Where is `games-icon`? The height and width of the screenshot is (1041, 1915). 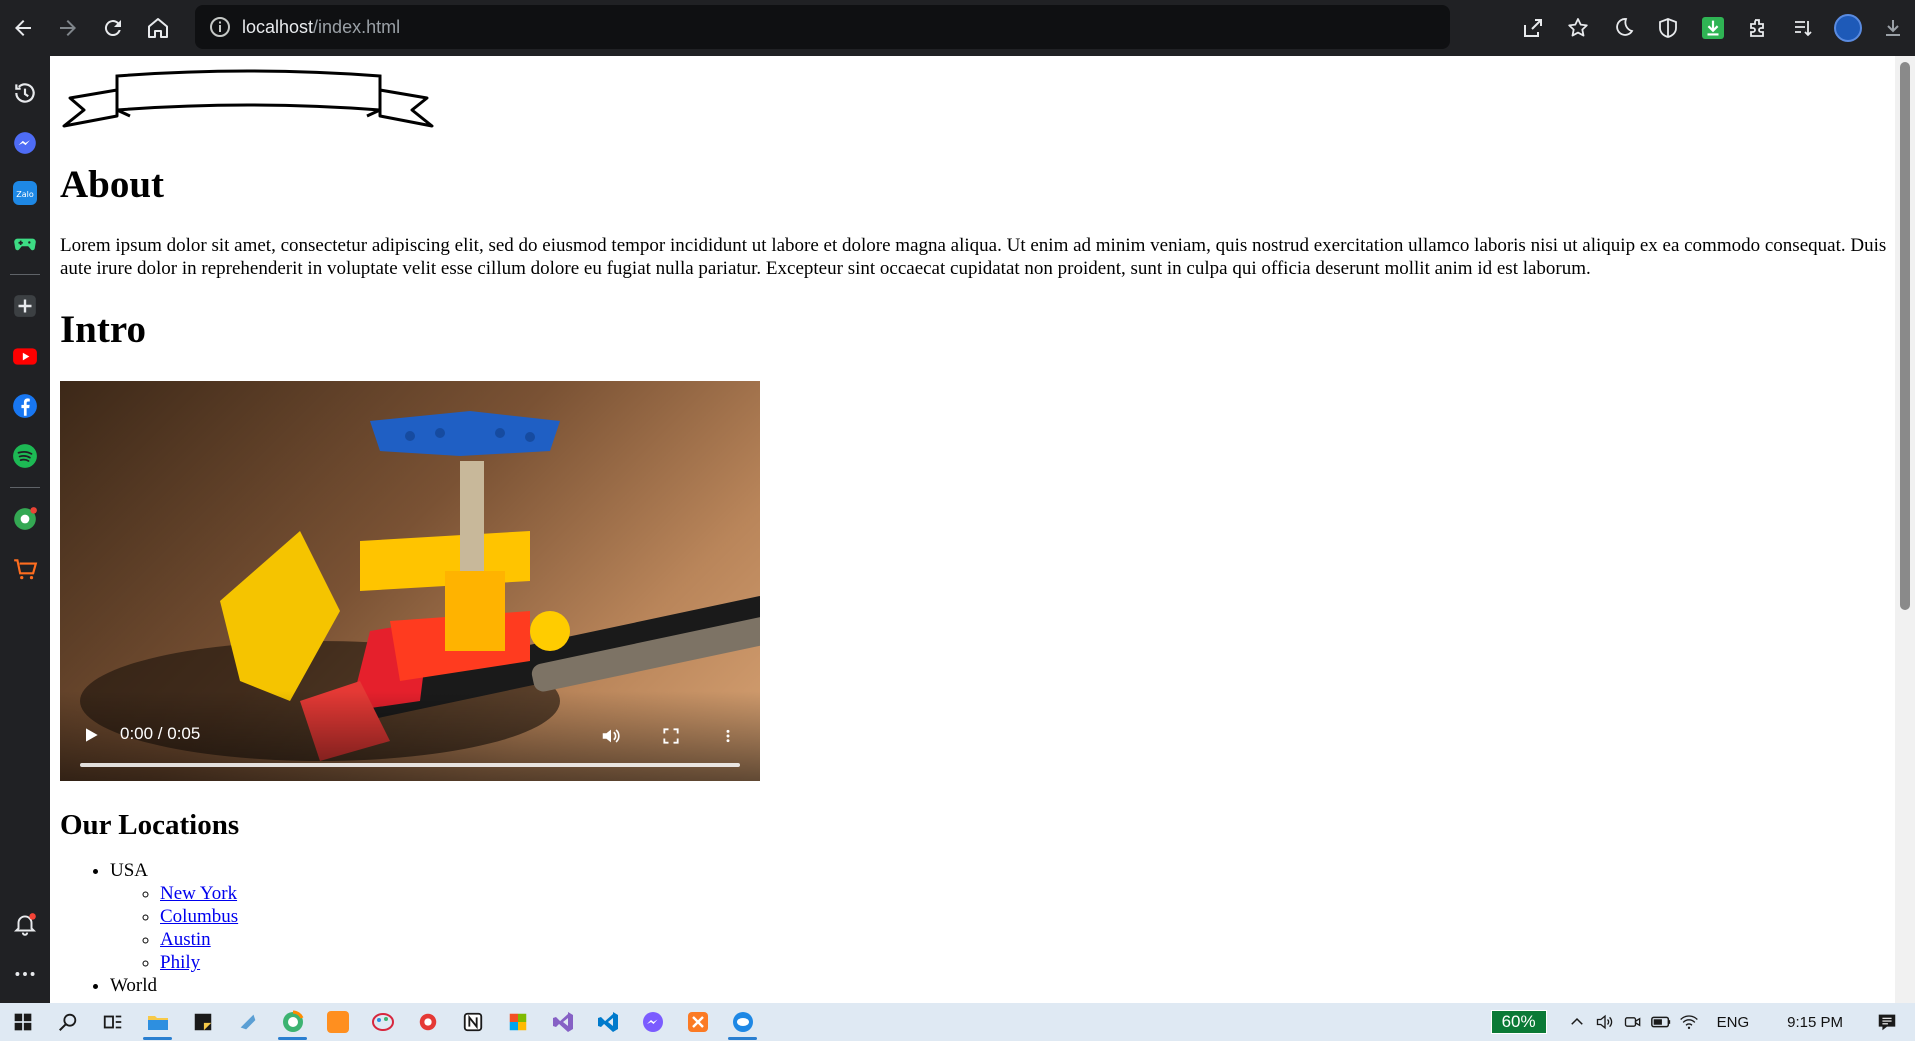 games-icon is located at coordinates (25, 244).